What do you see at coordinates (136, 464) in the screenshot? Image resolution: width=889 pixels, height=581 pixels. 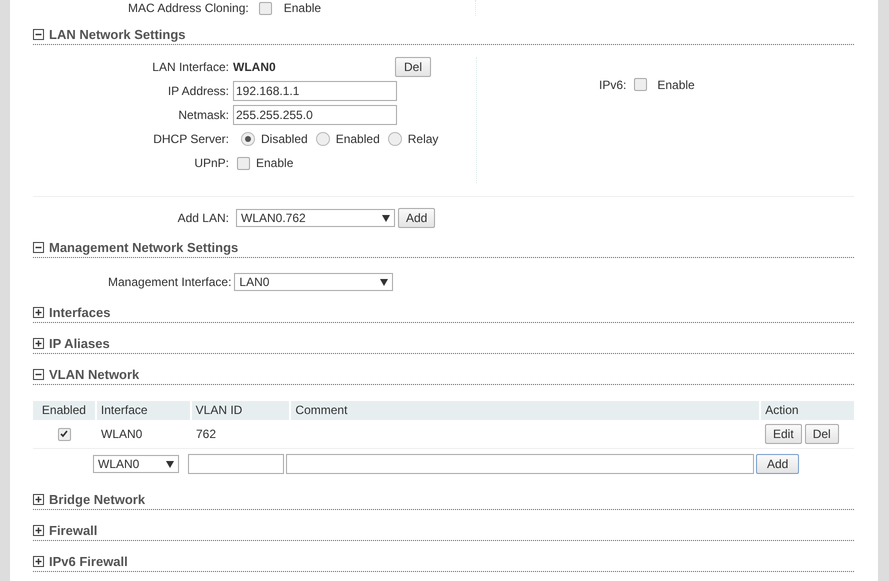 I see `dropdown: WLAN0` at bounding box center [136, 464].